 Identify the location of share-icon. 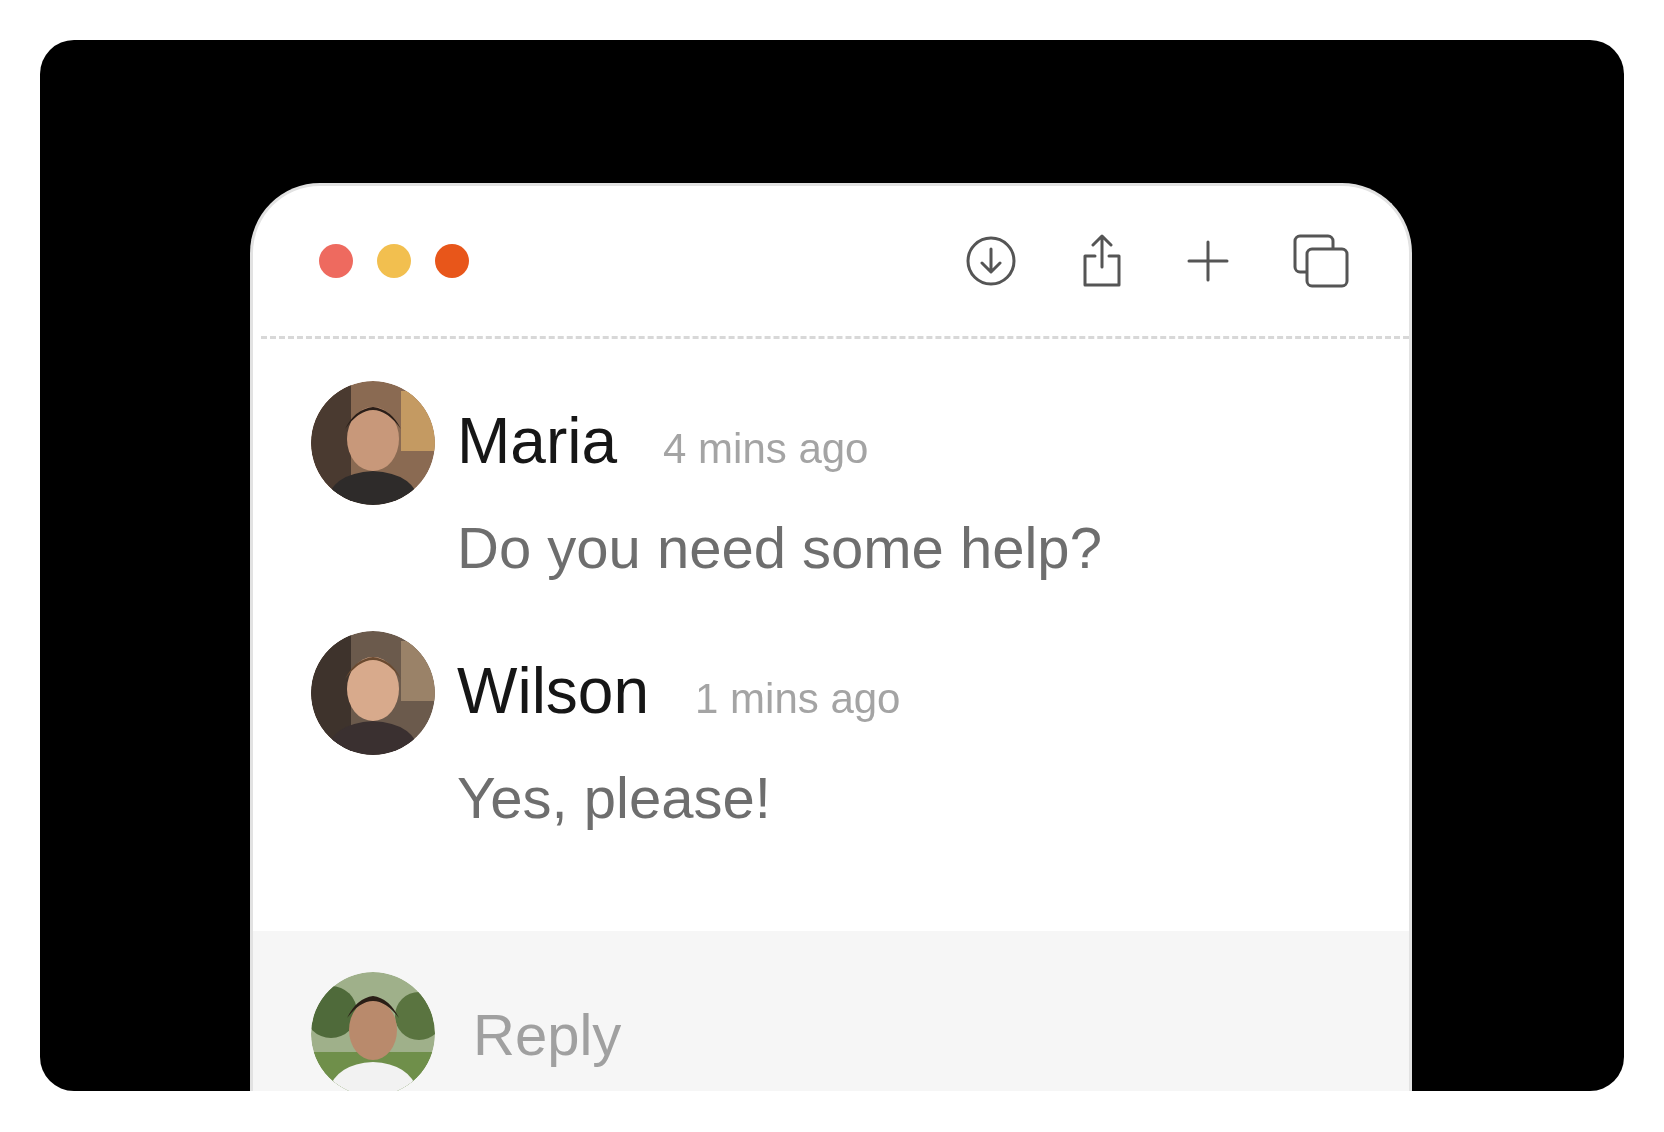
(1102, 261).